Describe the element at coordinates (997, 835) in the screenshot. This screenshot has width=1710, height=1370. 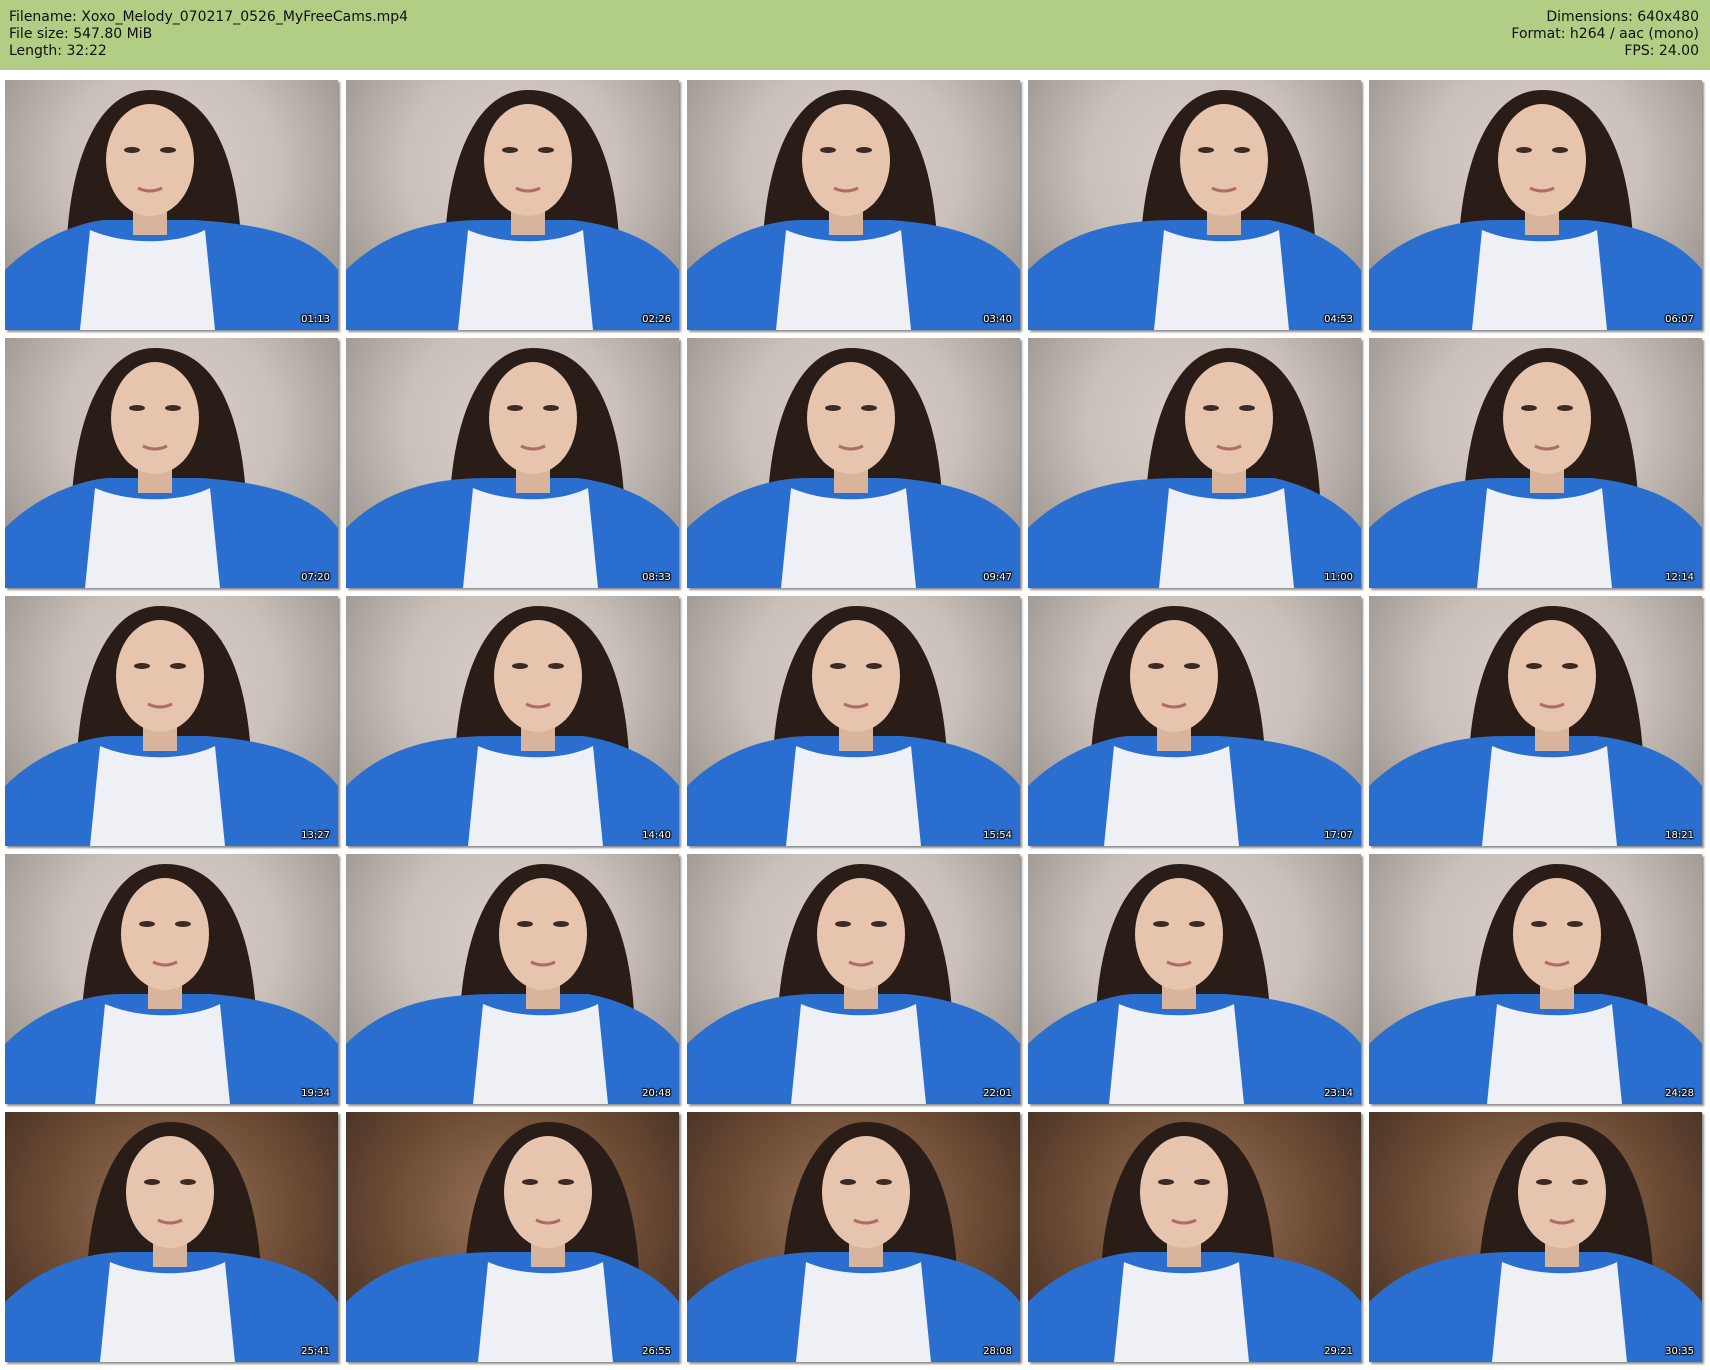
I see `frame-timestamp: 15:54` at that location.